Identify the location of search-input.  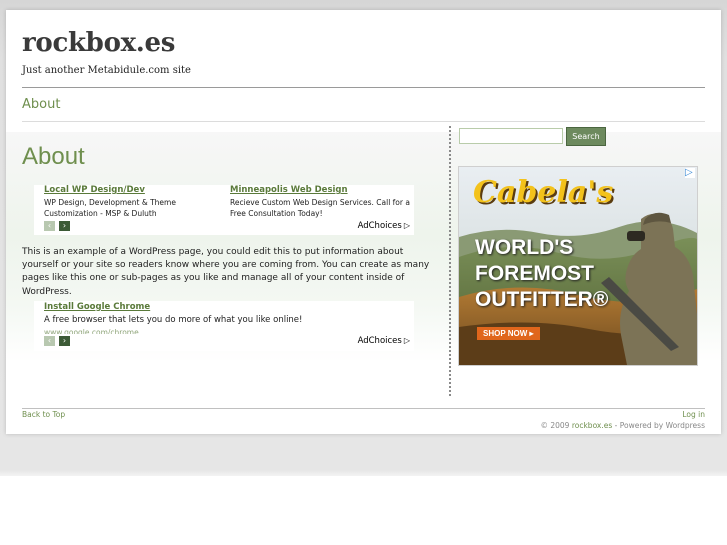
(511, 136).